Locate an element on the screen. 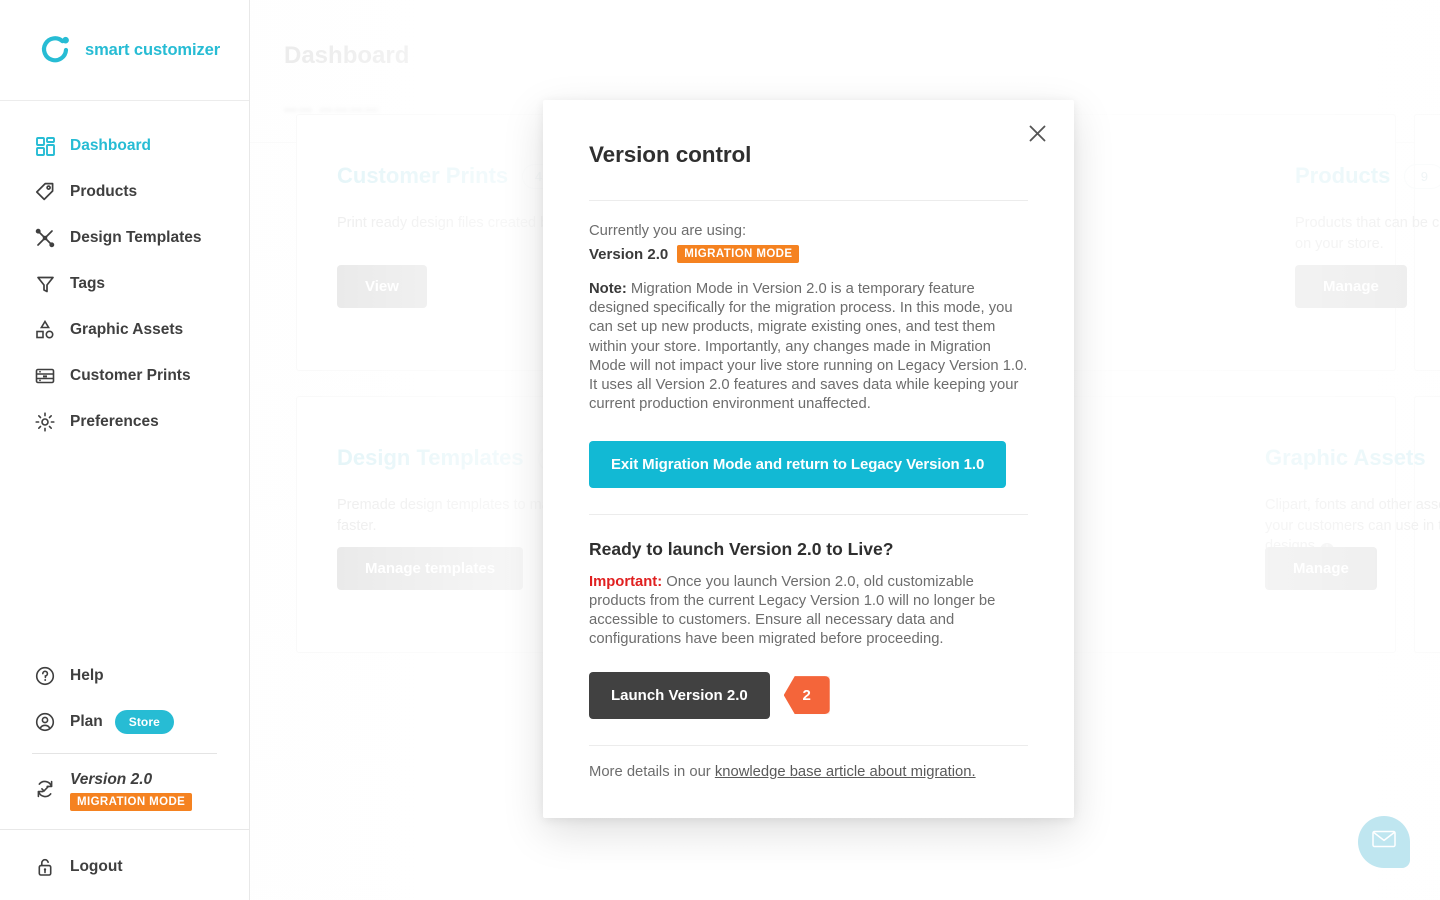  currently-using-label: Currently you are using: is located at coordinates (668, 231).